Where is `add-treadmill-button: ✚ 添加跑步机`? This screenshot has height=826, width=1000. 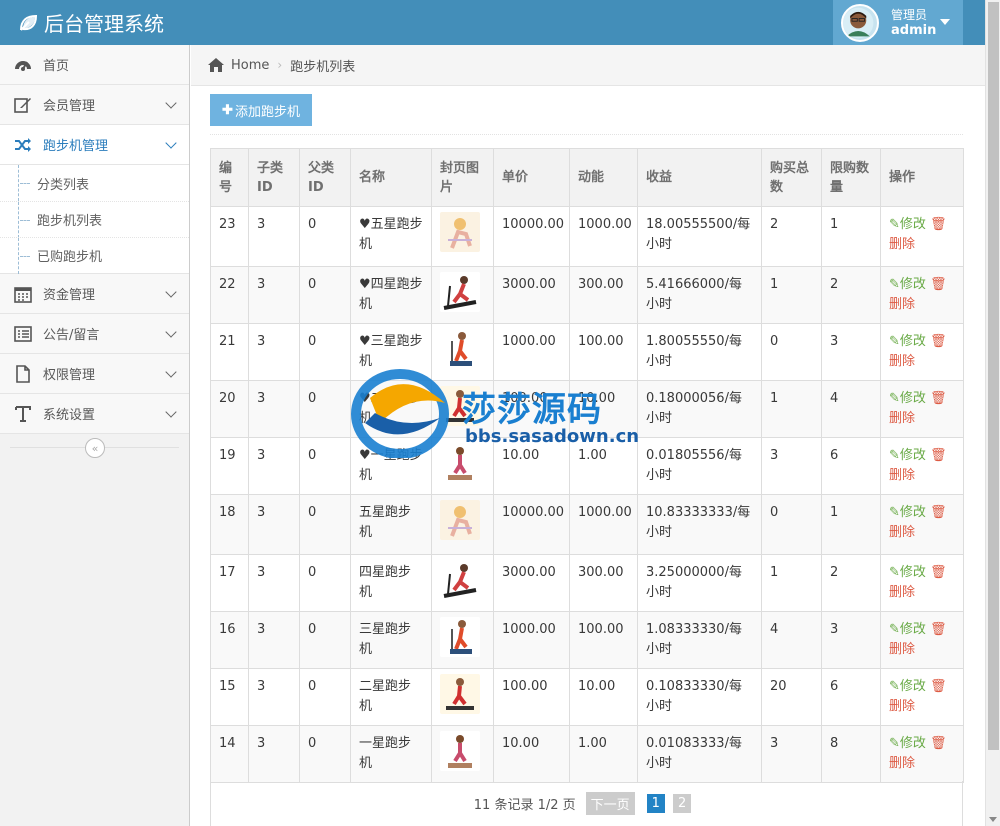 add-treadmill-button: ✚ 添加跑步机 is located at coordinates (261, 110).